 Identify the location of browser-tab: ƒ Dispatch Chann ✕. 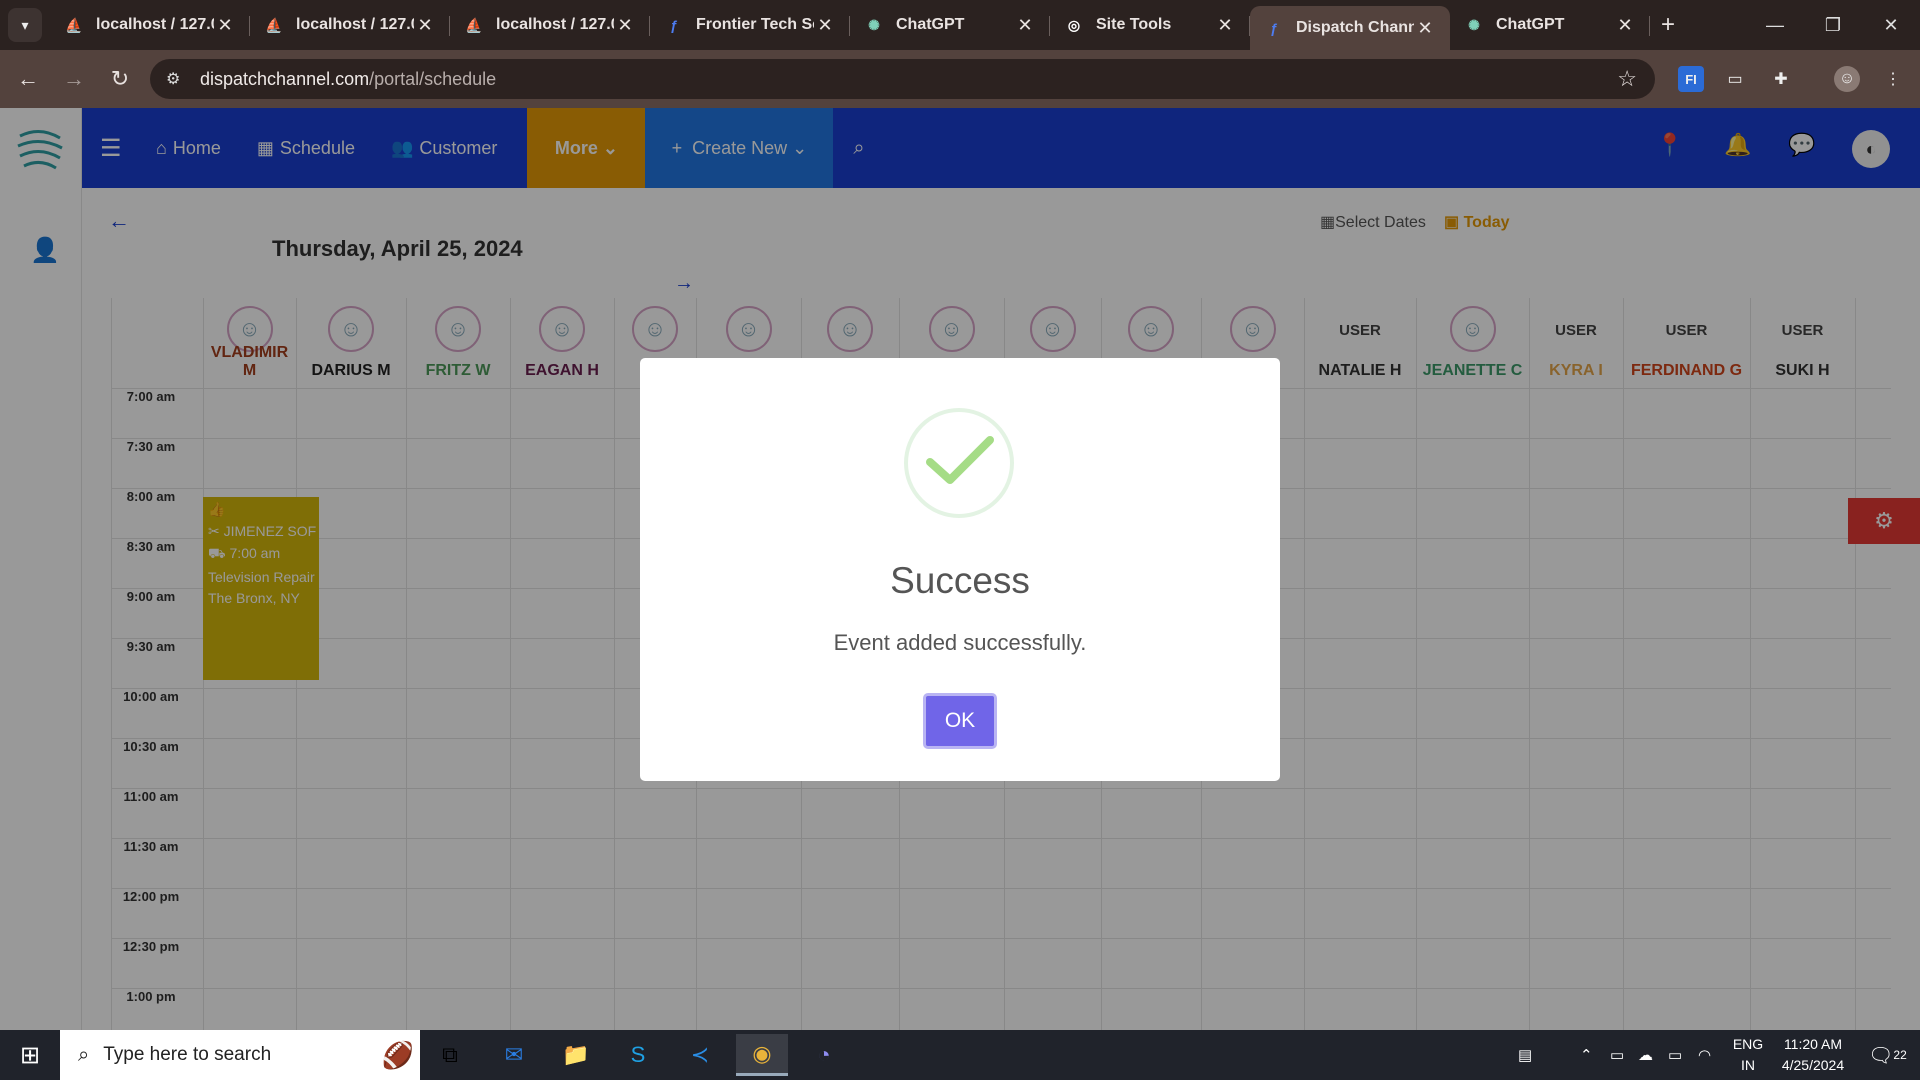
(1350, 28).